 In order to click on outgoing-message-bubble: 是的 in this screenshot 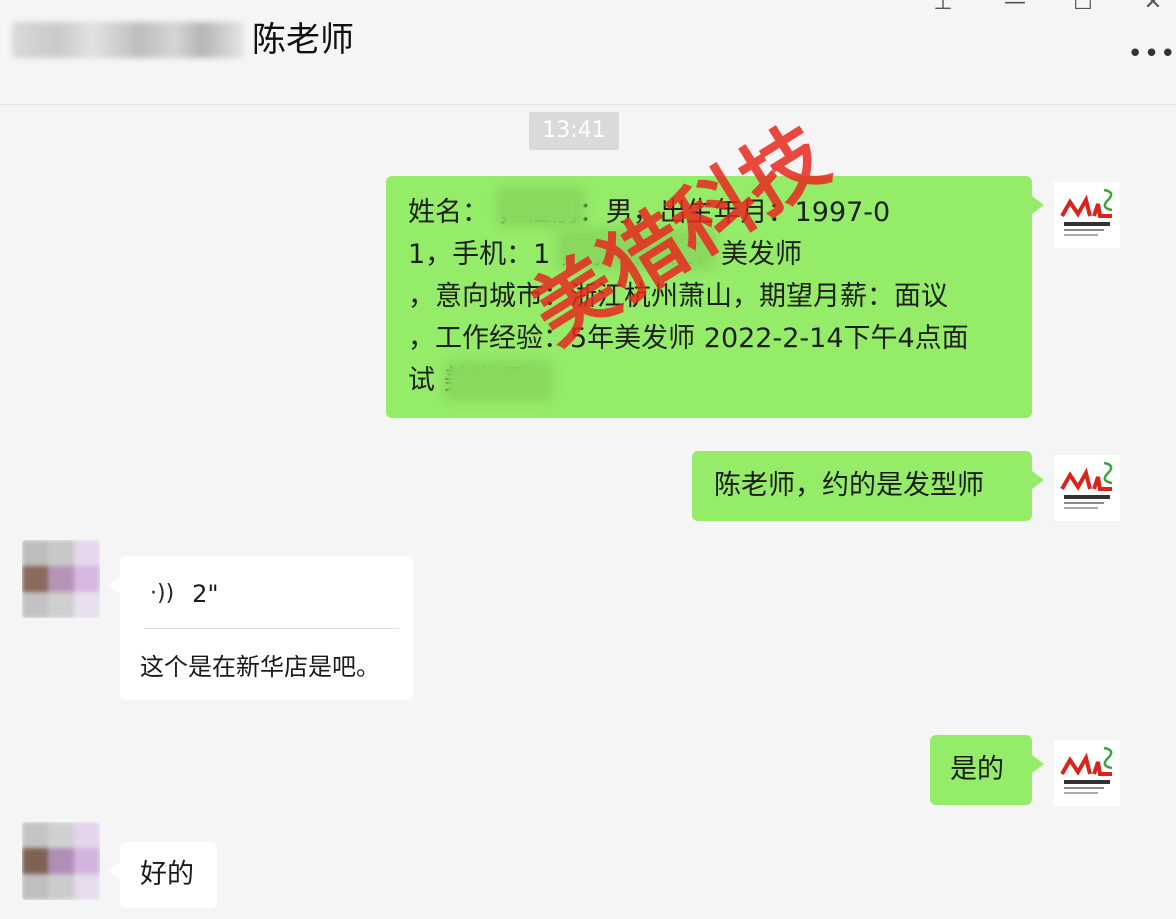, I will do `click(987, 770)`.